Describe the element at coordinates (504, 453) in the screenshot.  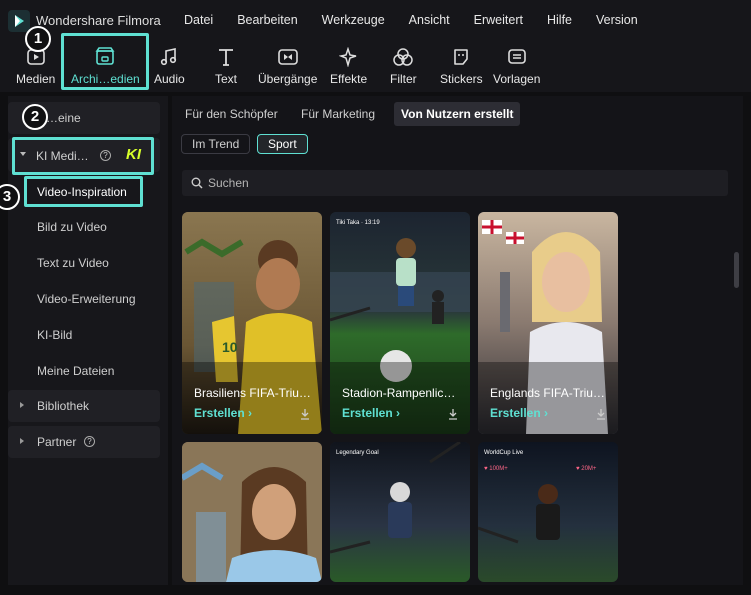
I see `svg-text: WorldCup Live` at that location.